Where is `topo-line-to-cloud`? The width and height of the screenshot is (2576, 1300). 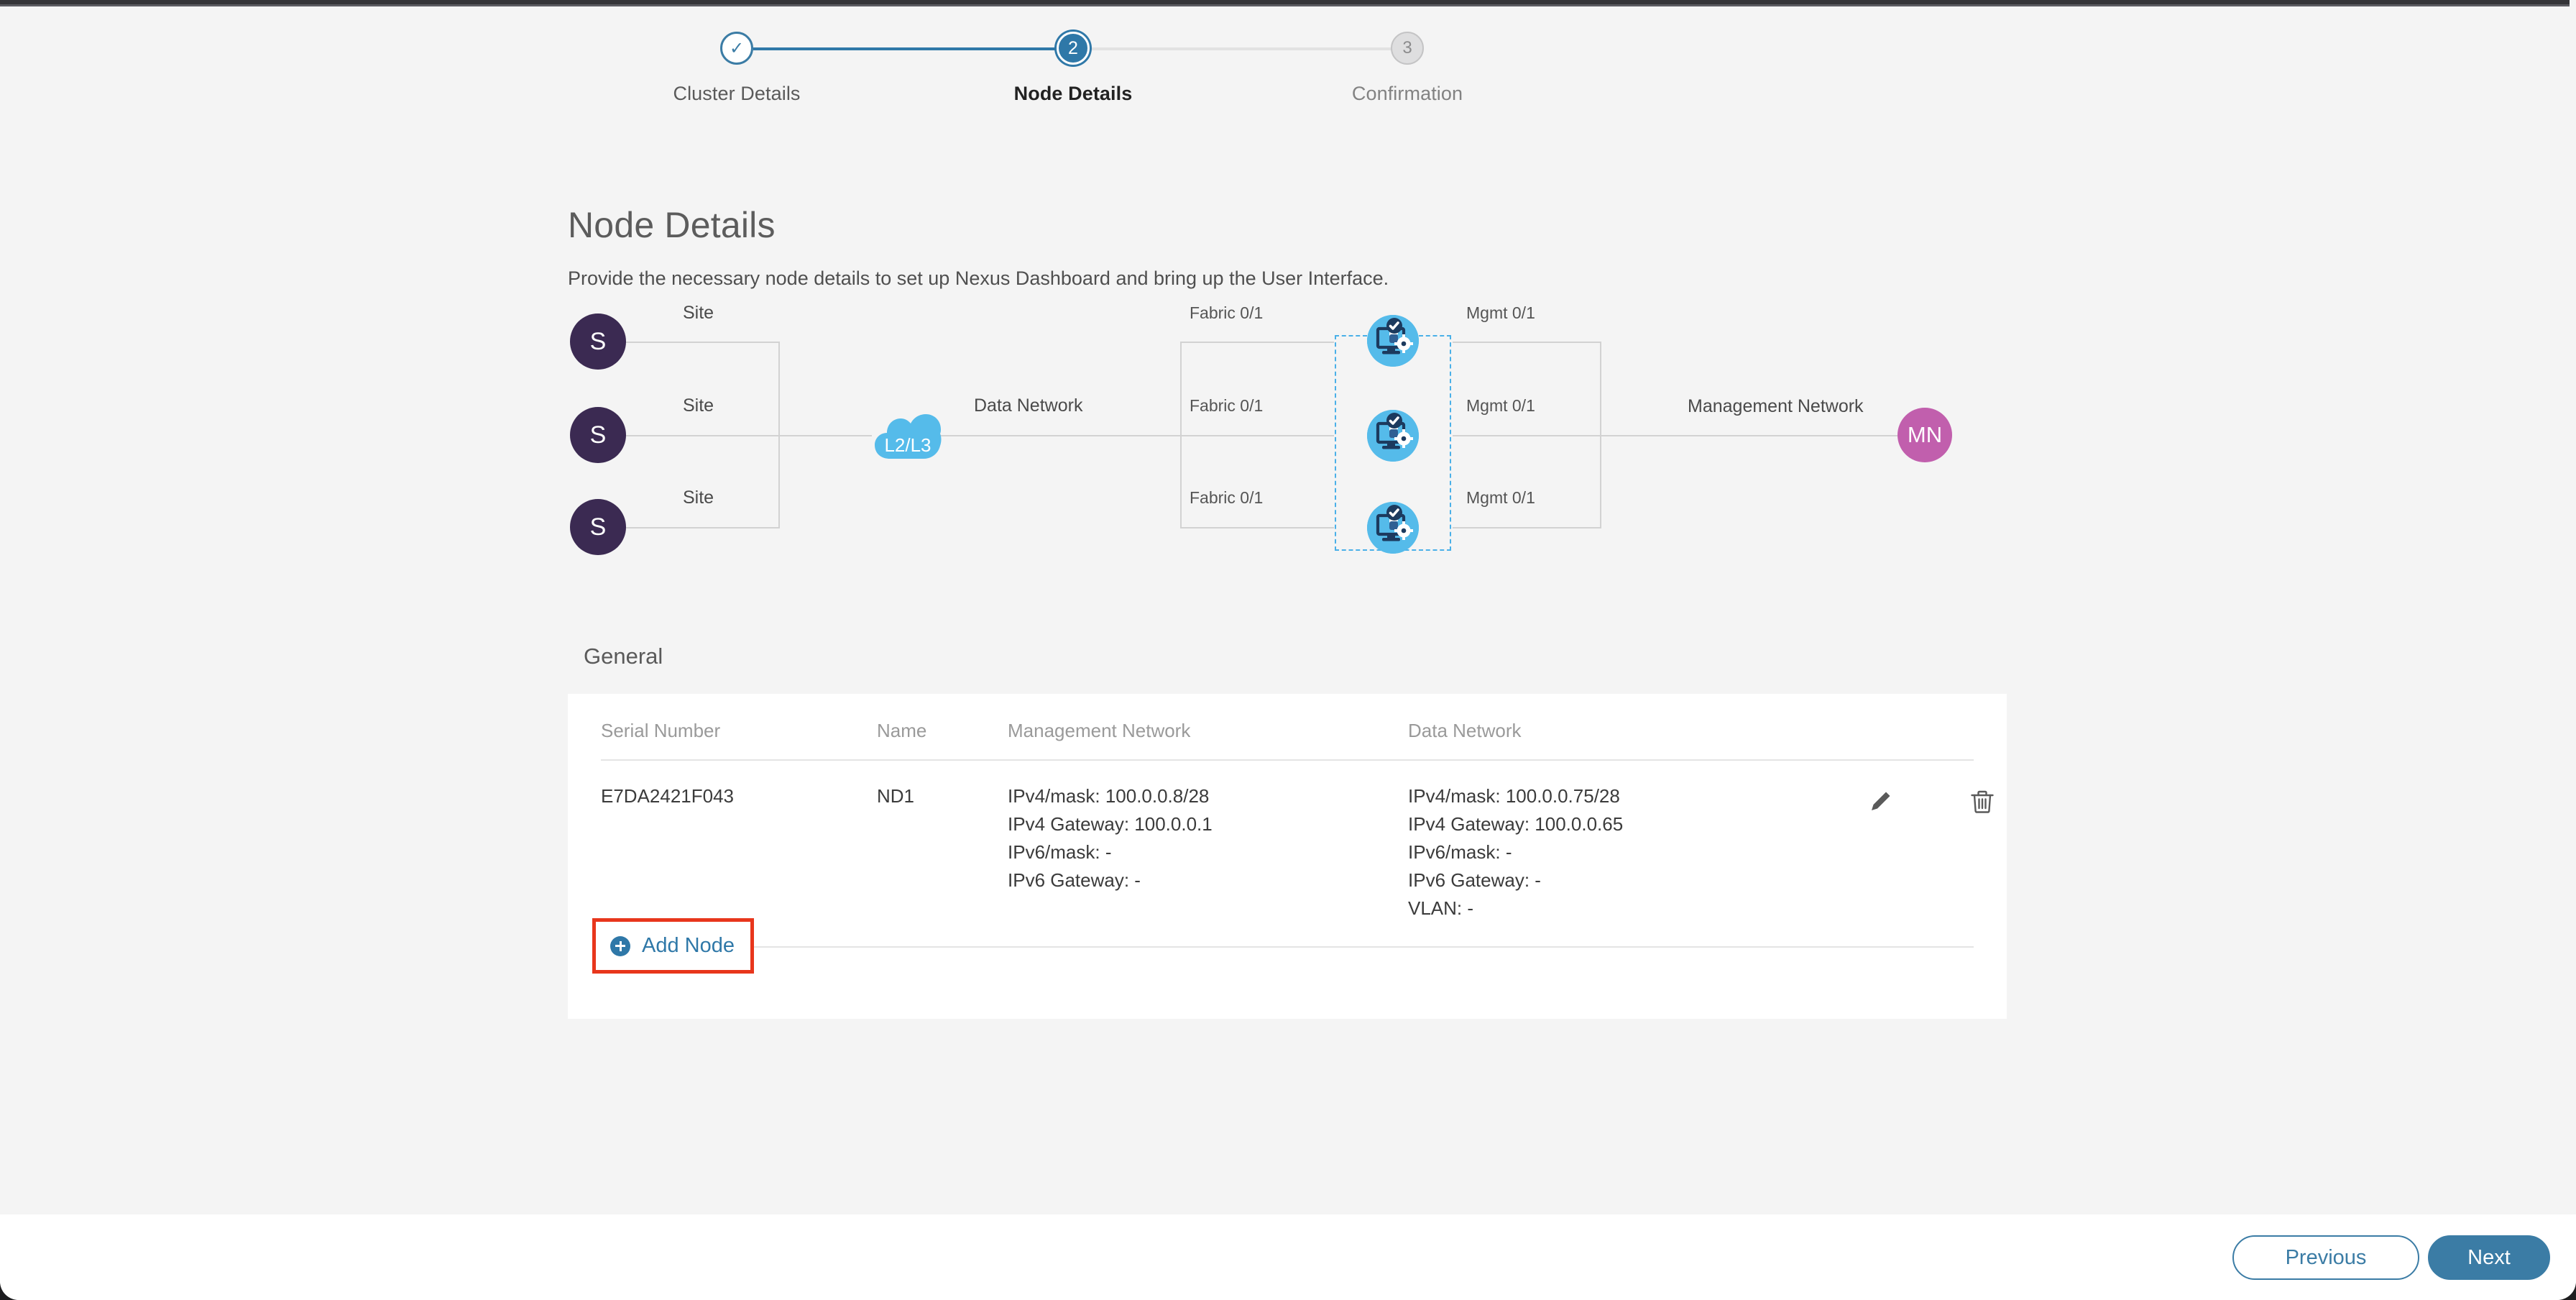
topo-line-to-cloud is located at coordinates (825, 435).